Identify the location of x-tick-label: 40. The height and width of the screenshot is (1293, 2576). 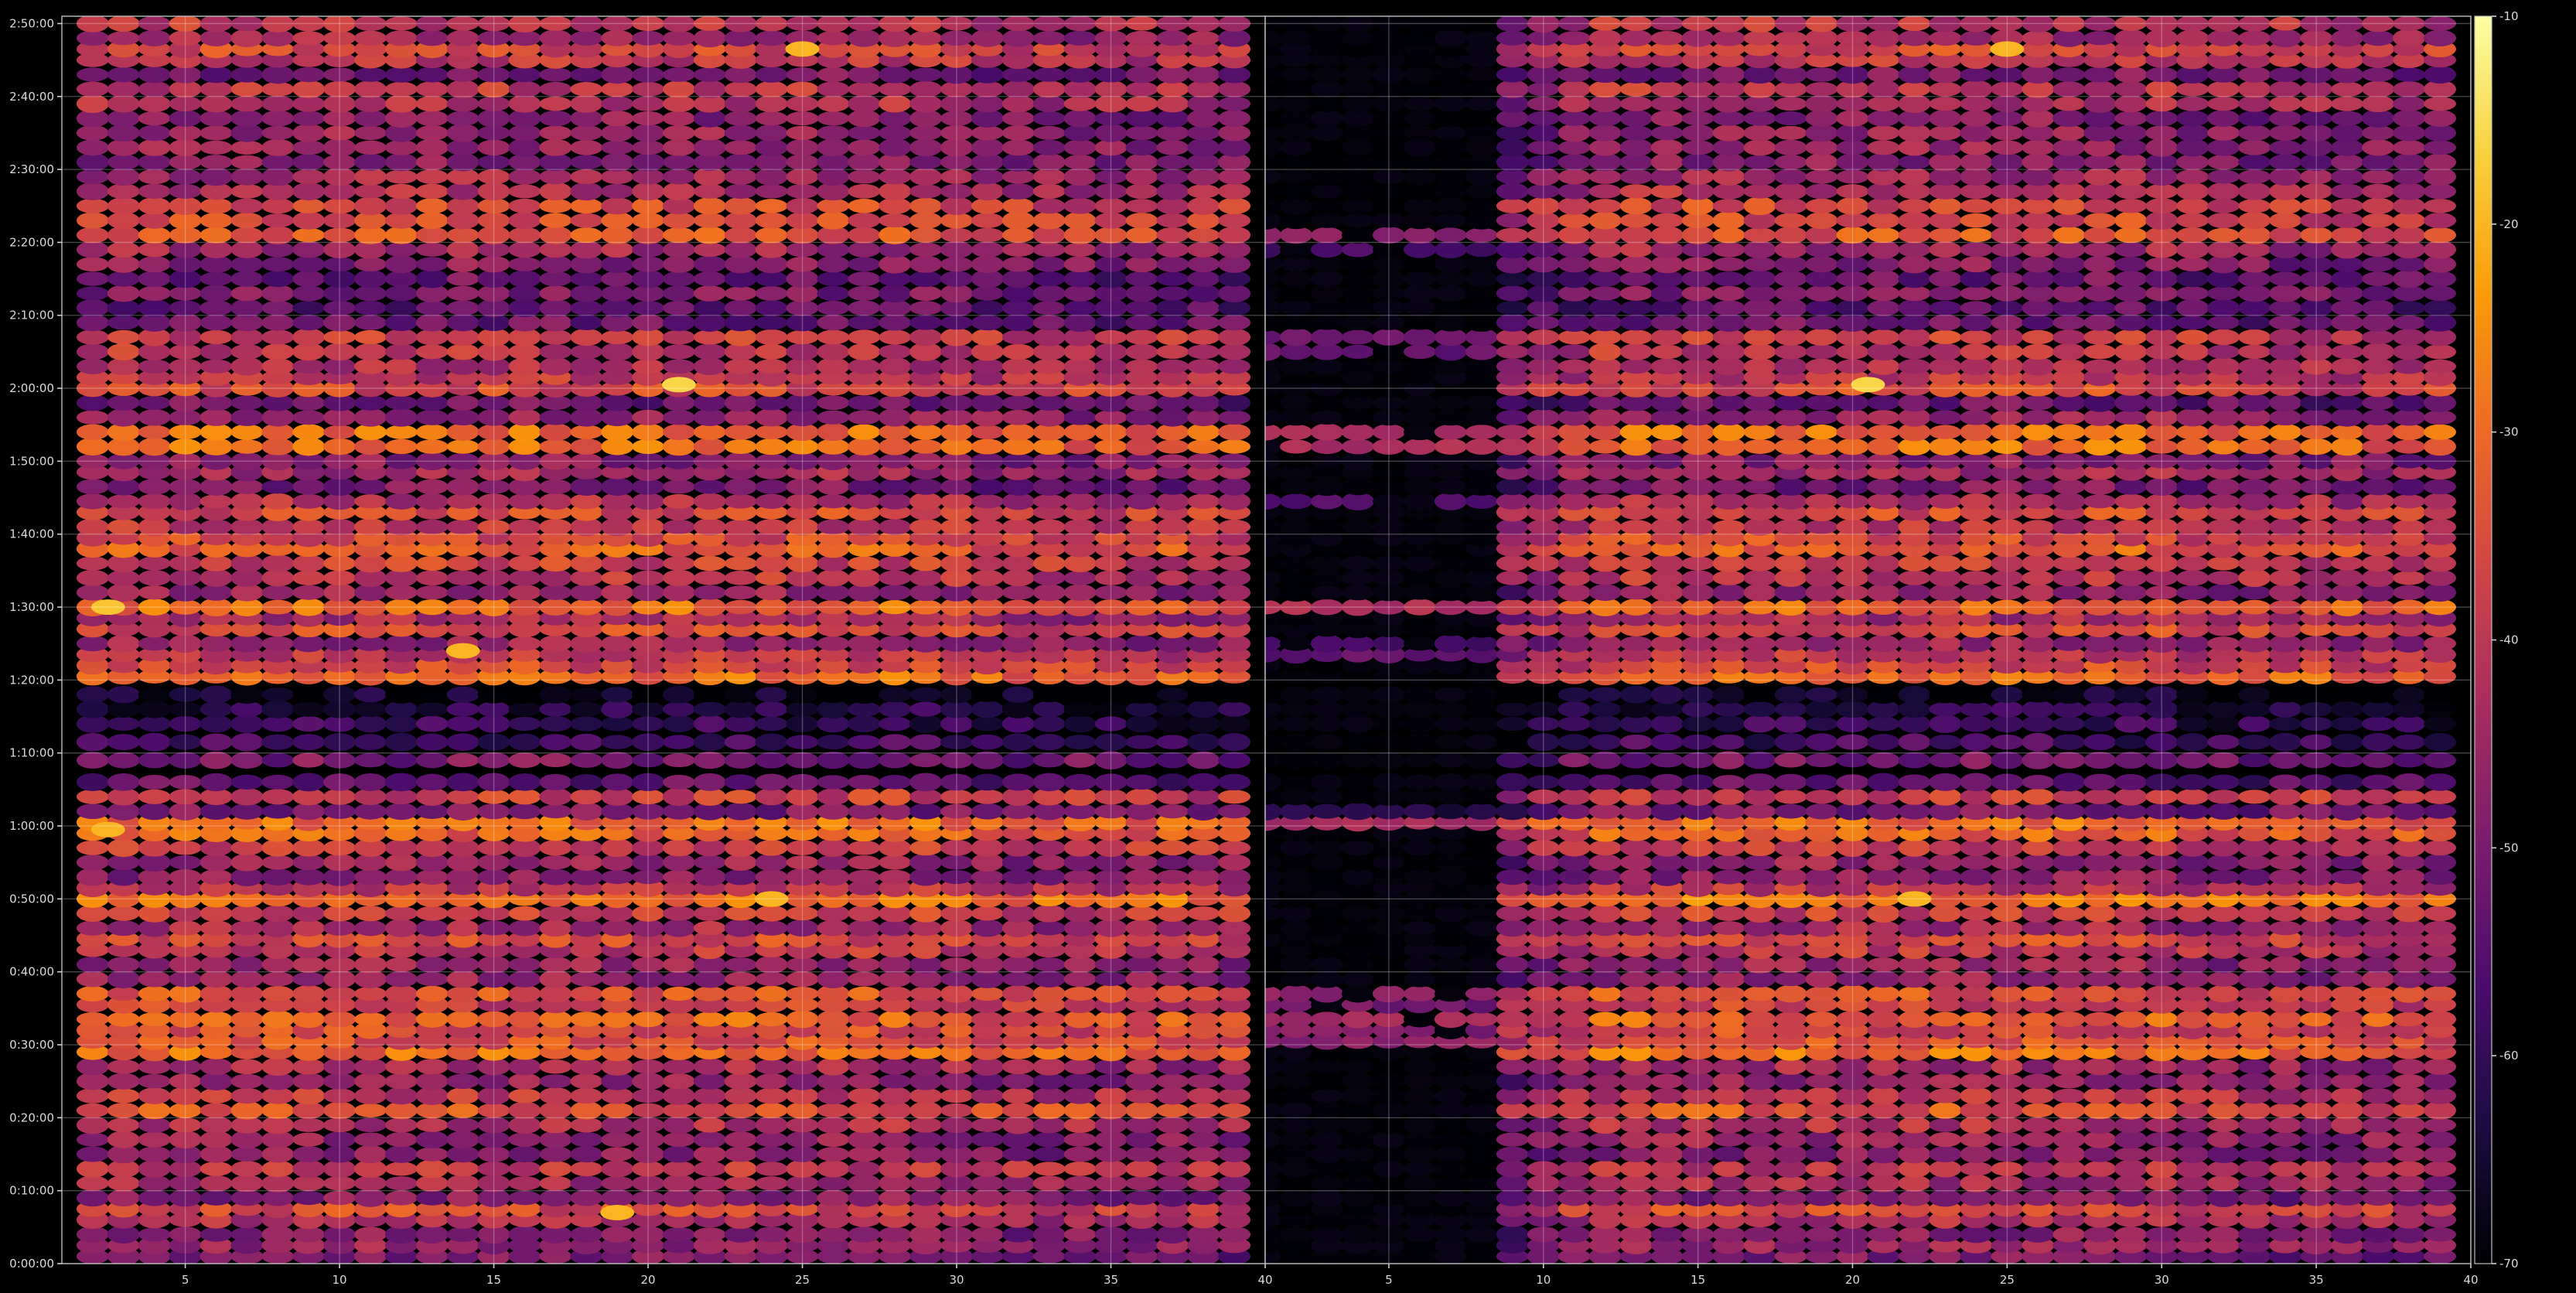
(1264, 1280).